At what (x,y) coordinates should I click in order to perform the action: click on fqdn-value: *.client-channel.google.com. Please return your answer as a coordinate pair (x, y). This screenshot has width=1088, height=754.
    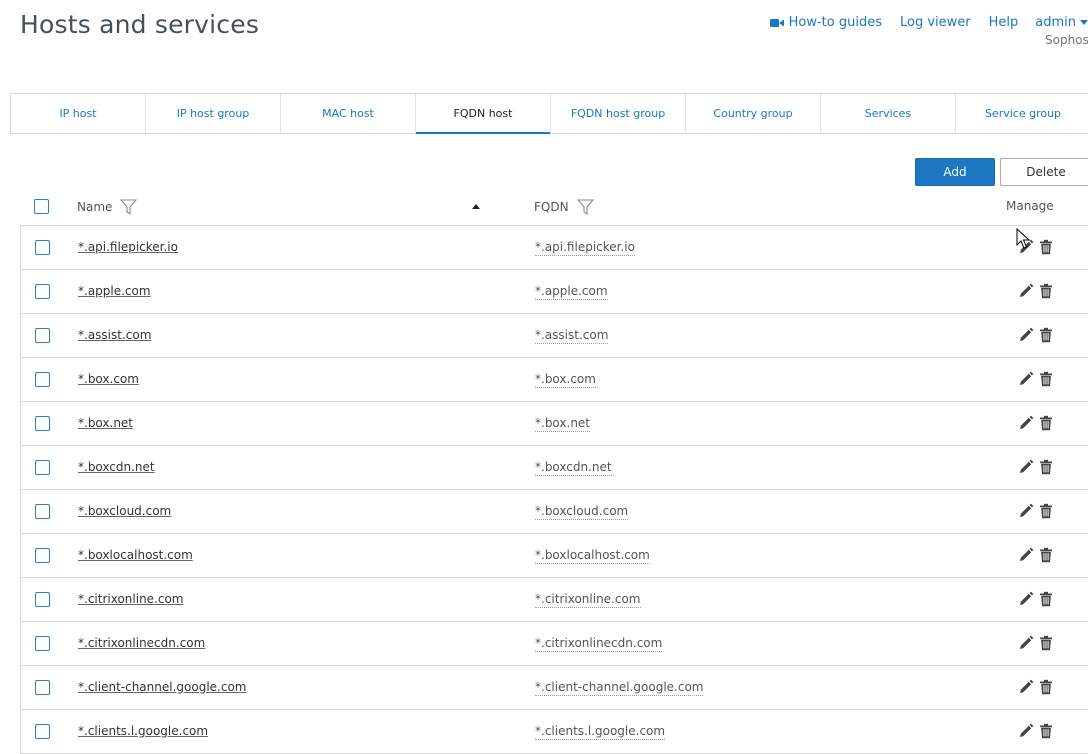
    Looking at the image, I should click on (619, 688).